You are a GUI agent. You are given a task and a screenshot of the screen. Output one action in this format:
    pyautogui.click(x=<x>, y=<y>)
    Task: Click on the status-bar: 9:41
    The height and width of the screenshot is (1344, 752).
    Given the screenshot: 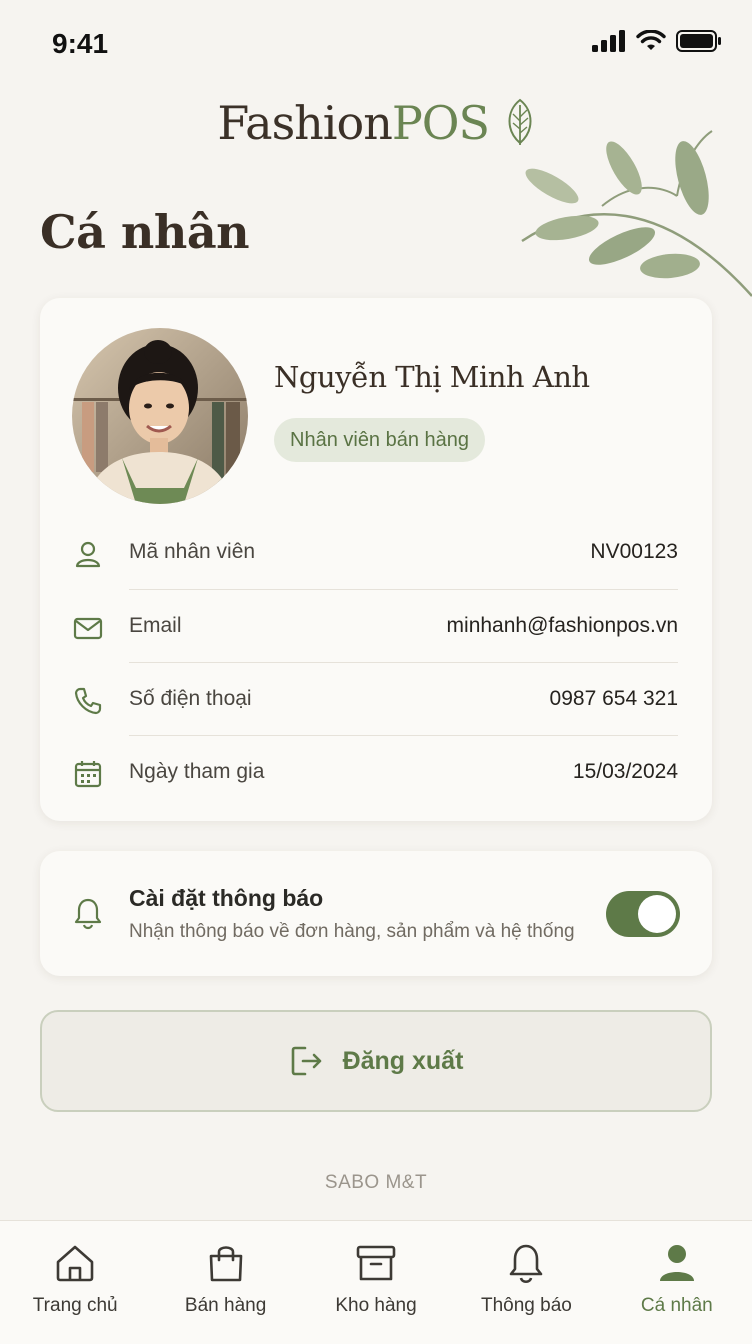 What is the action you would take?
    pyautogui.click(x=376, y=45)
    